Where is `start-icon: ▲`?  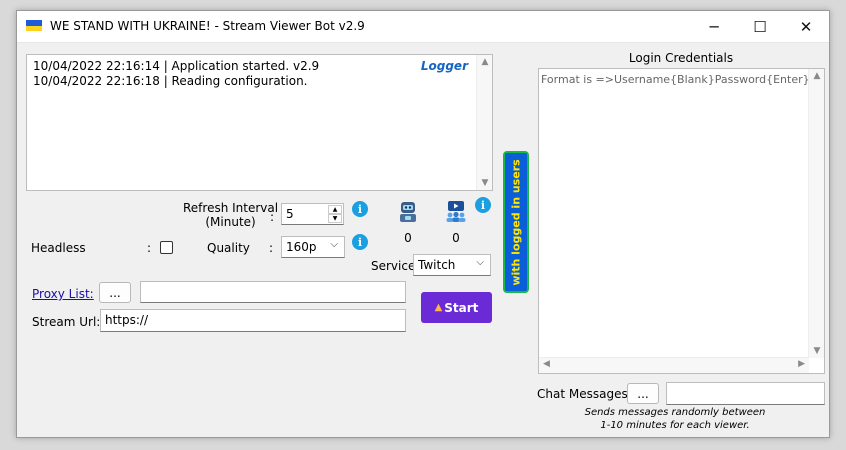
start-icon: ▲ is located at coordinates (438, 307).